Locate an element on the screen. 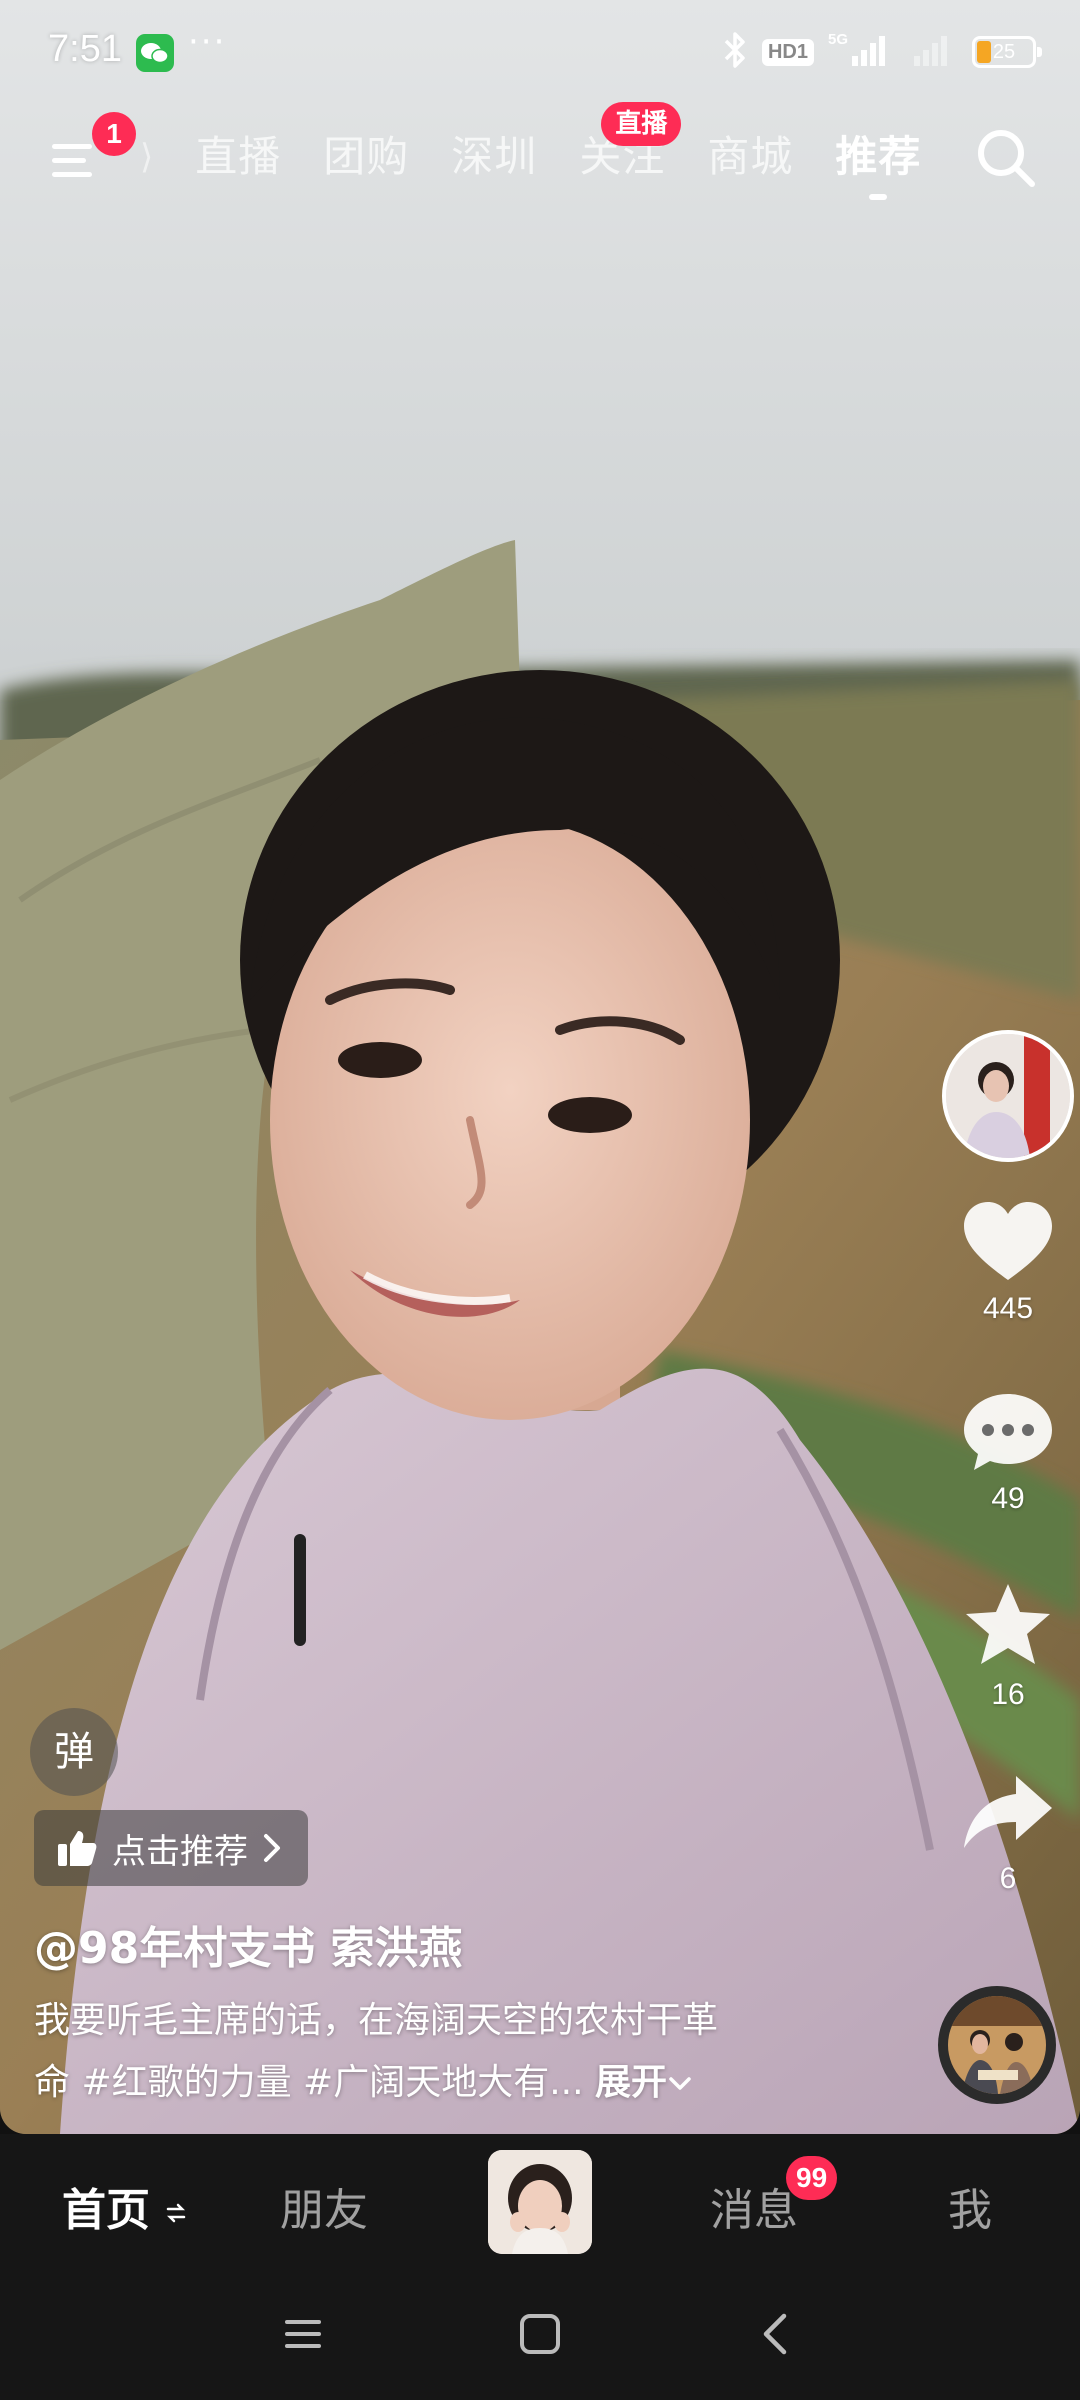  live-badge: 直播 is located at coordinates (641, 124).